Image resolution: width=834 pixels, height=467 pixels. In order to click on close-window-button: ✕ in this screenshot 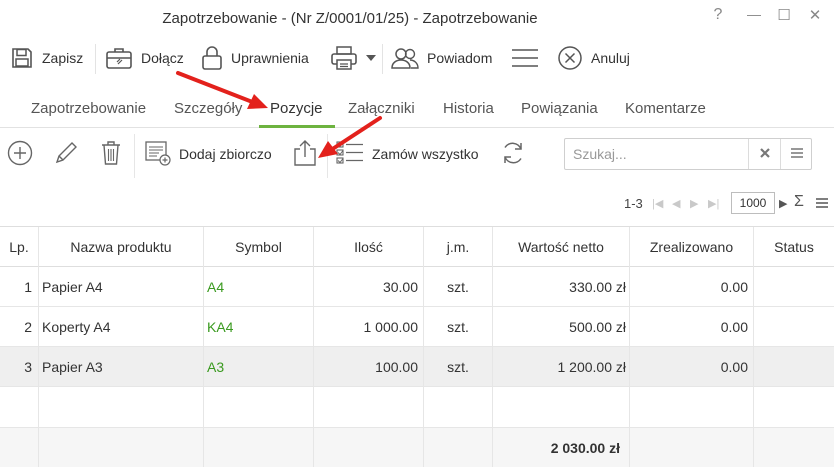, I will do `click(815, 15)`.